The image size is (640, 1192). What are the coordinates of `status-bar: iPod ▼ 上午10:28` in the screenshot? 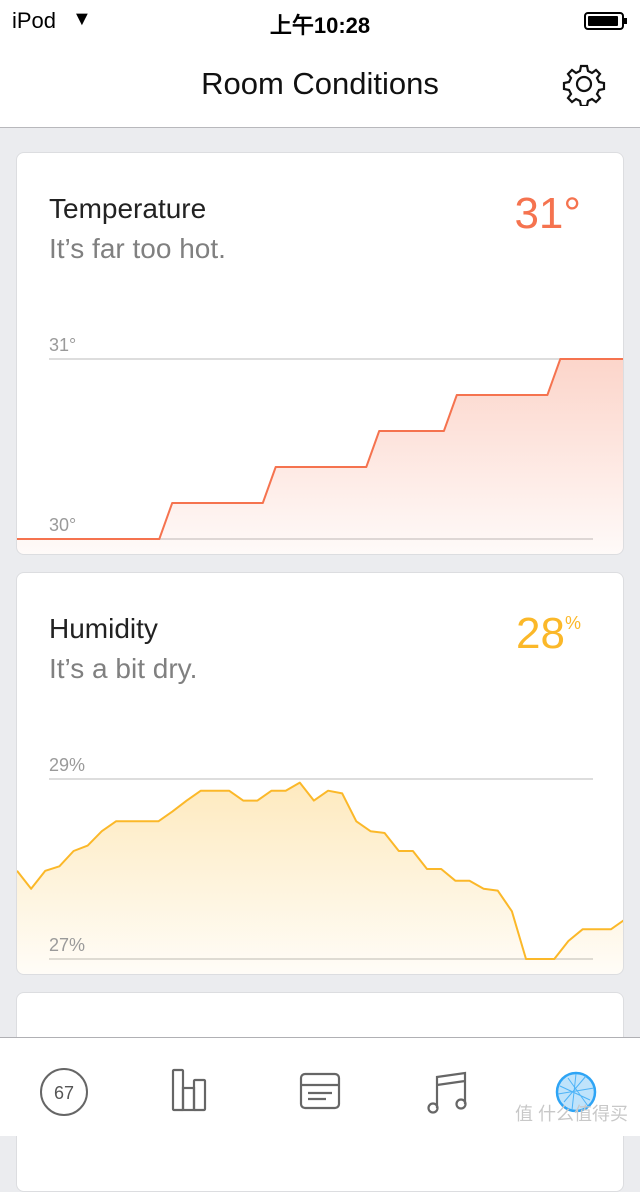 It's located at (320, 20).